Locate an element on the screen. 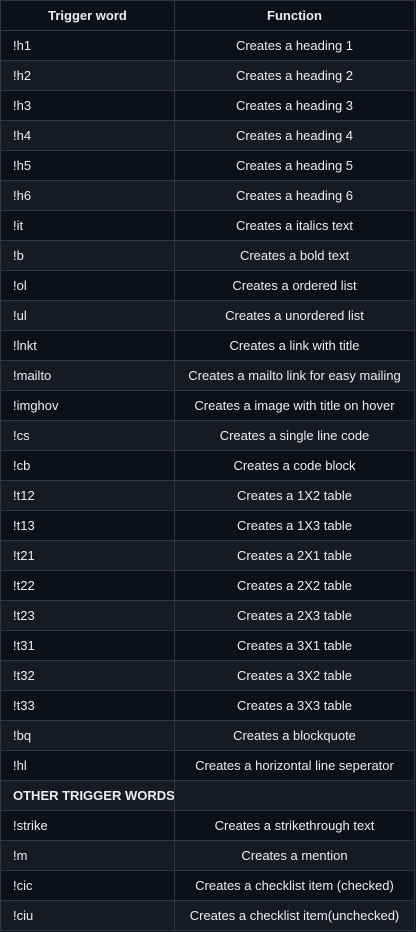  function-cell: Creates a mailto link for easy mailing is located at coordinates (294, 375).